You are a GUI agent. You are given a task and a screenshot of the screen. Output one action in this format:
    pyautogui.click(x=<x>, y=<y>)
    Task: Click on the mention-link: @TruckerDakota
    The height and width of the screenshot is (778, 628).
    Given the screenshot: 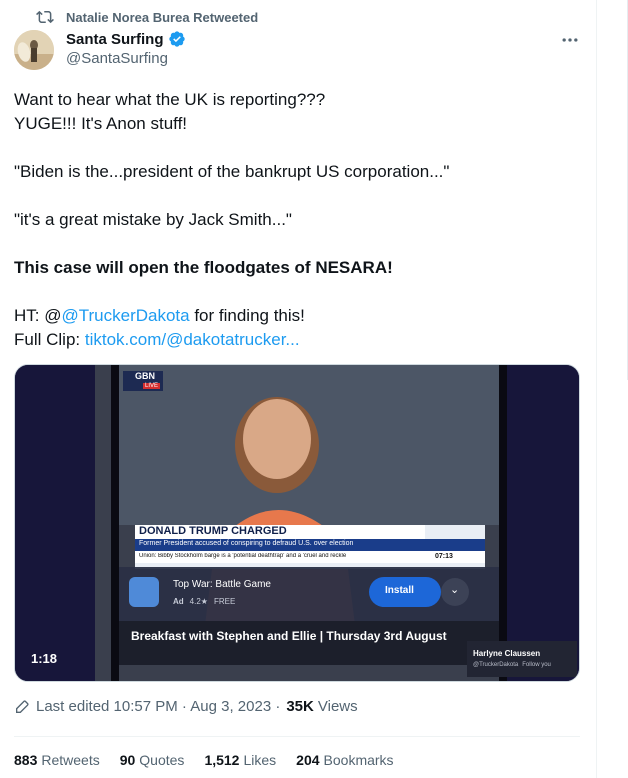 What is the action you would take?
    pyautogui.click(x=125, y=315)
    